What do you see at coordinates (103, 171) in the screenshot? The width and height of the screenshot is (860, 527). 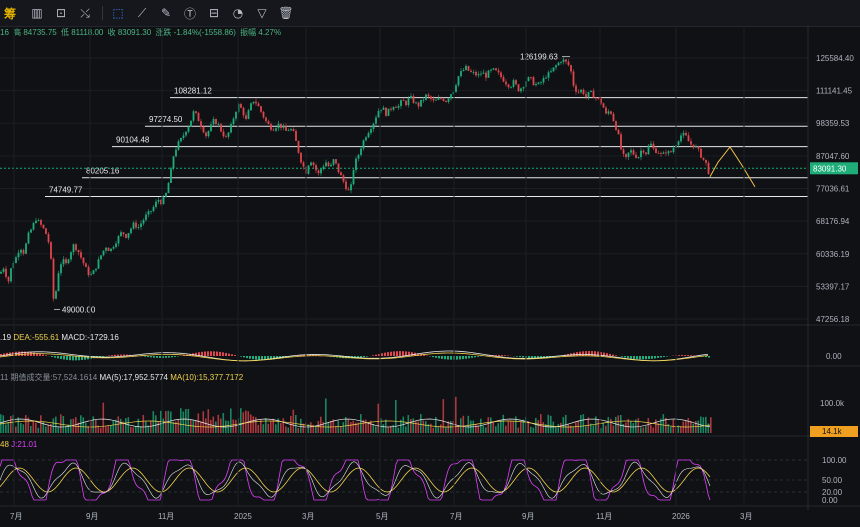 I see `level-label: 80205.16` at bounding box center [103, 171].